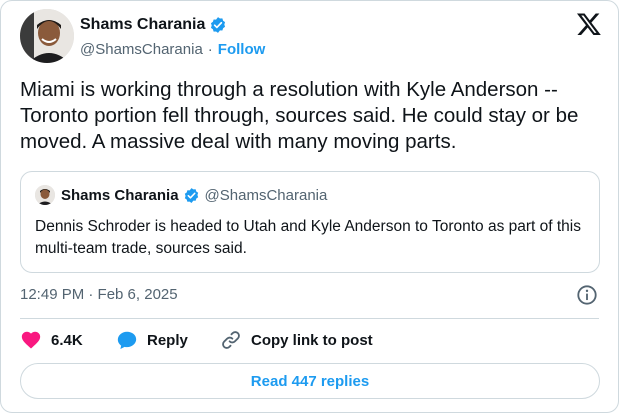 The image size is (619, 413). Describe the element at coordinates (231, 340) in the screenshot. I see `link-icon` at that location.